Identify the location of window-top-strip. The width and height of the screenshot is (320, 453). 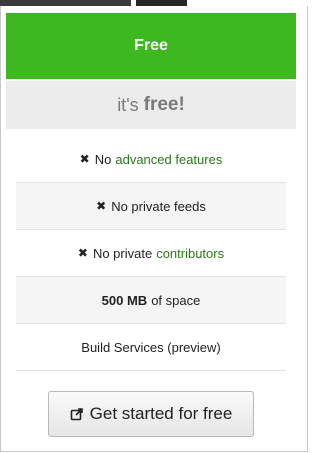
(154, 3).